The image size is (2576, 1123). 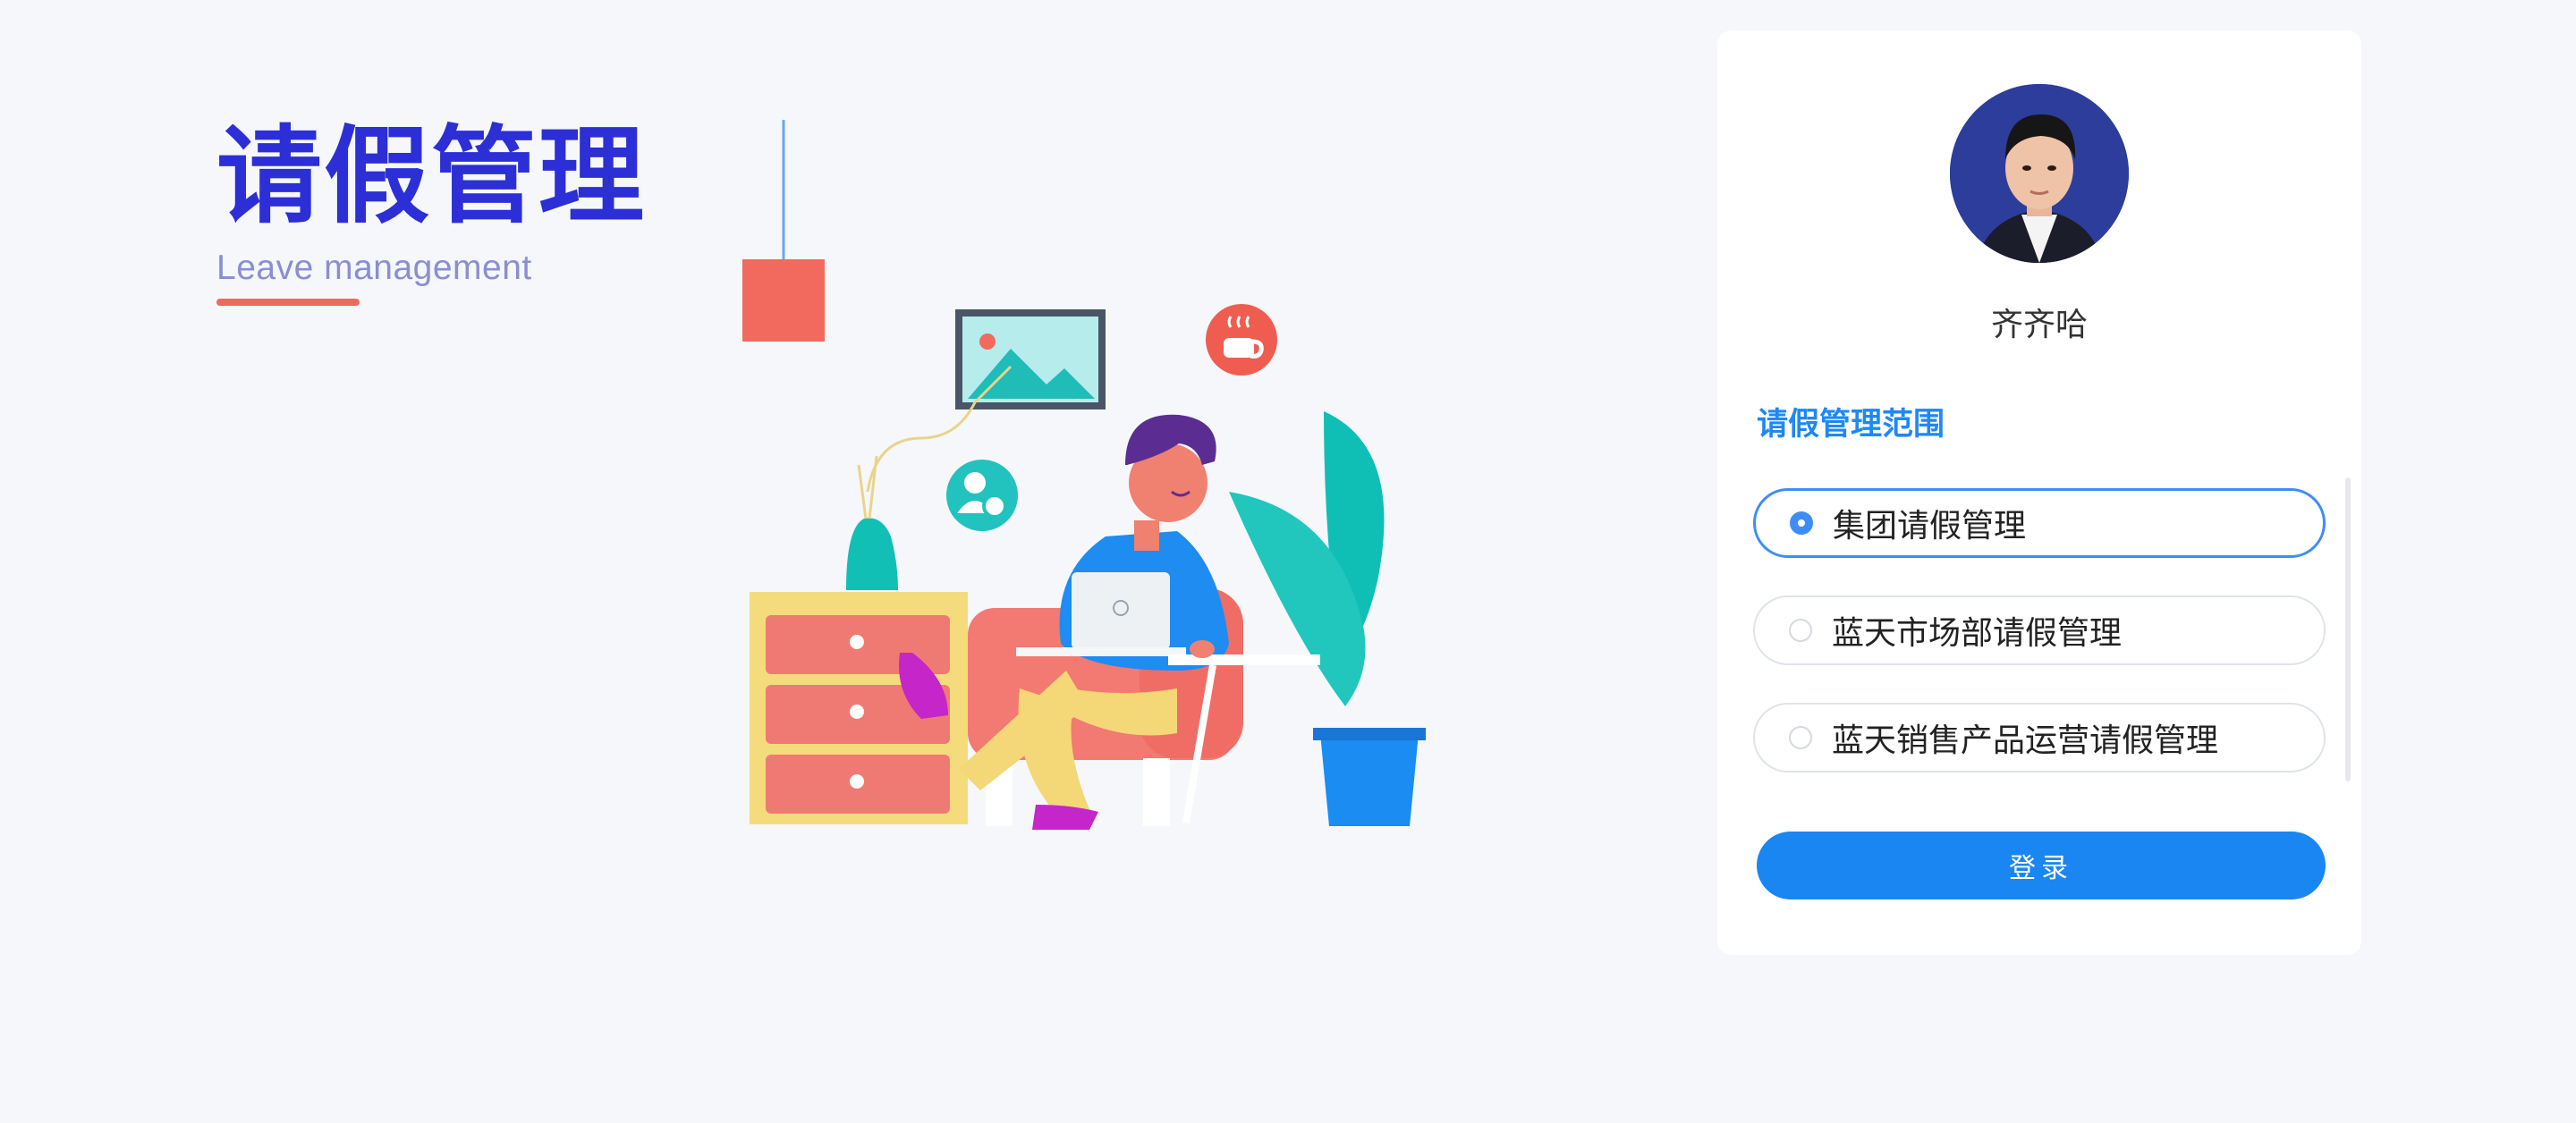 What do you see at coordinates (1930, 526) in the screenshot?
I see `scope-option-label: 集团请假管理` at bounding box center [1930, 526].